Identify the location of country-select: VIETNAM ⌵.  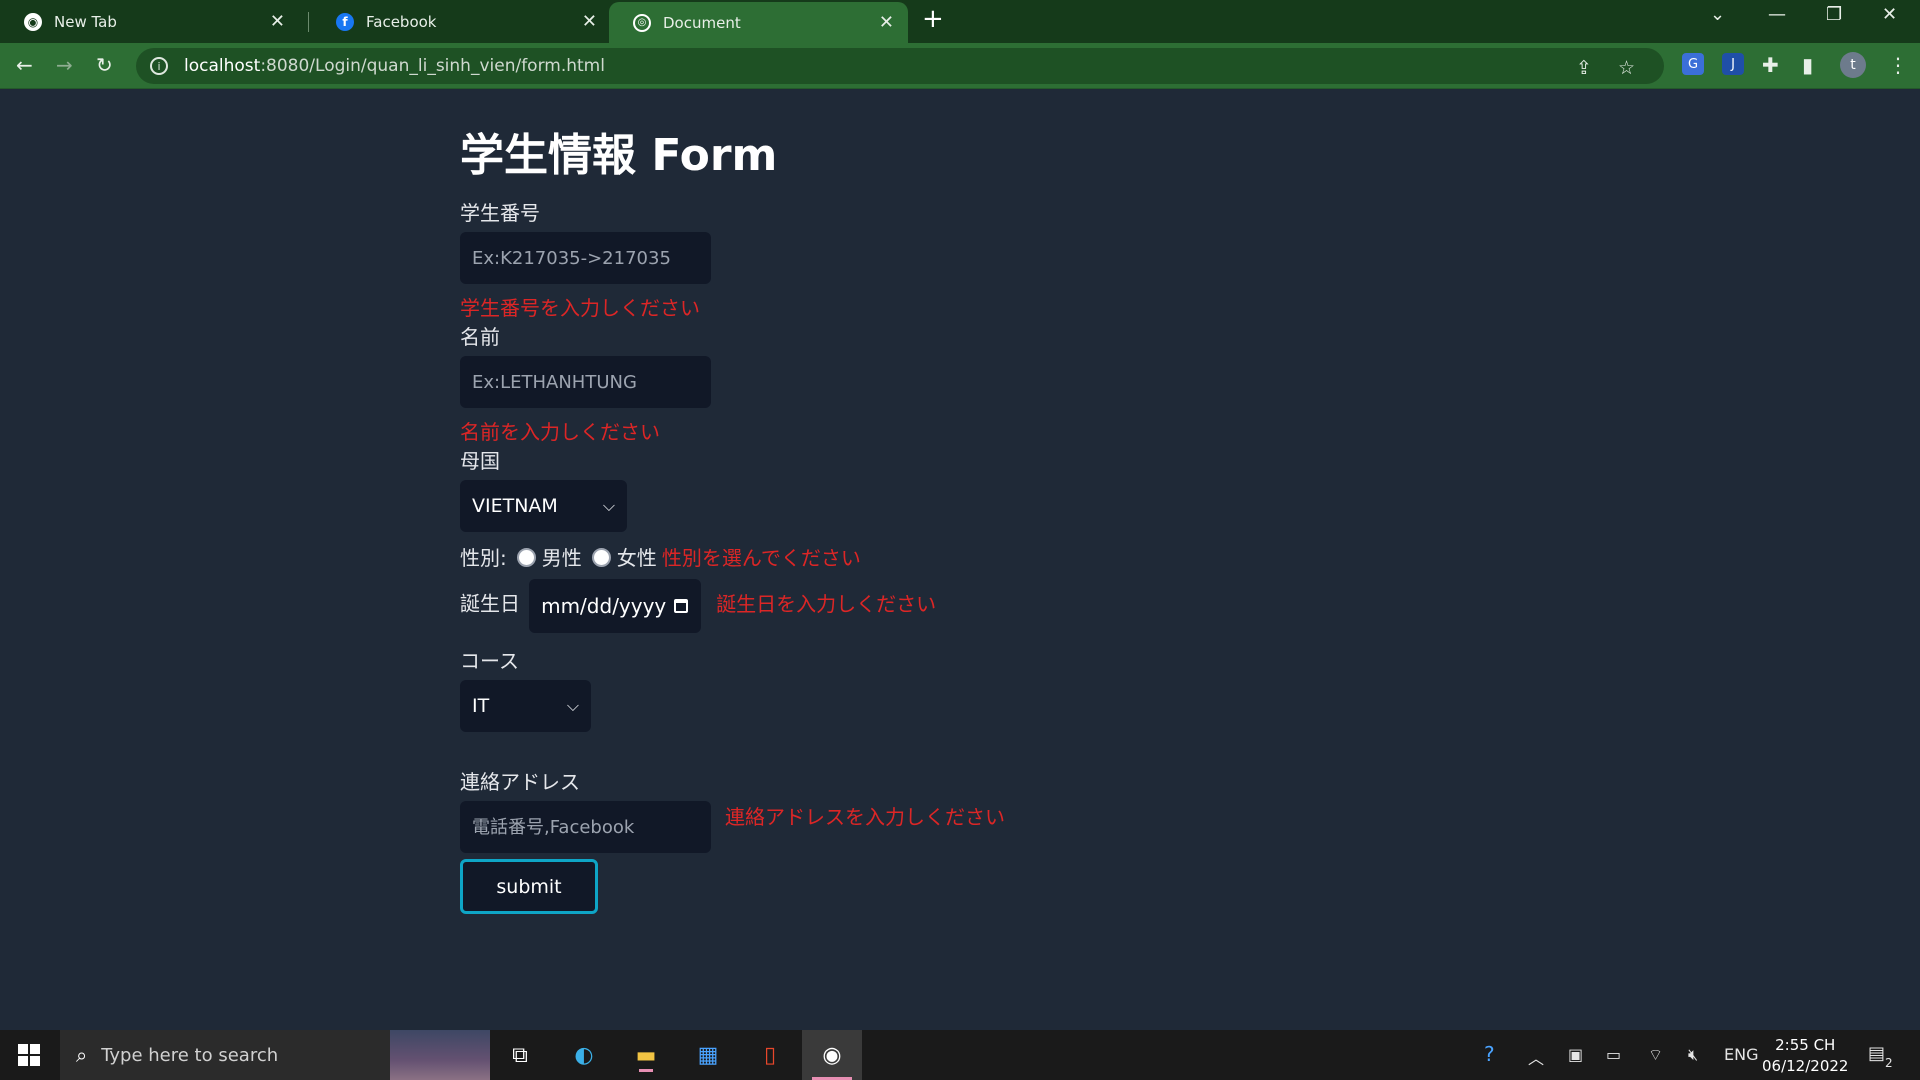
(543, 506).